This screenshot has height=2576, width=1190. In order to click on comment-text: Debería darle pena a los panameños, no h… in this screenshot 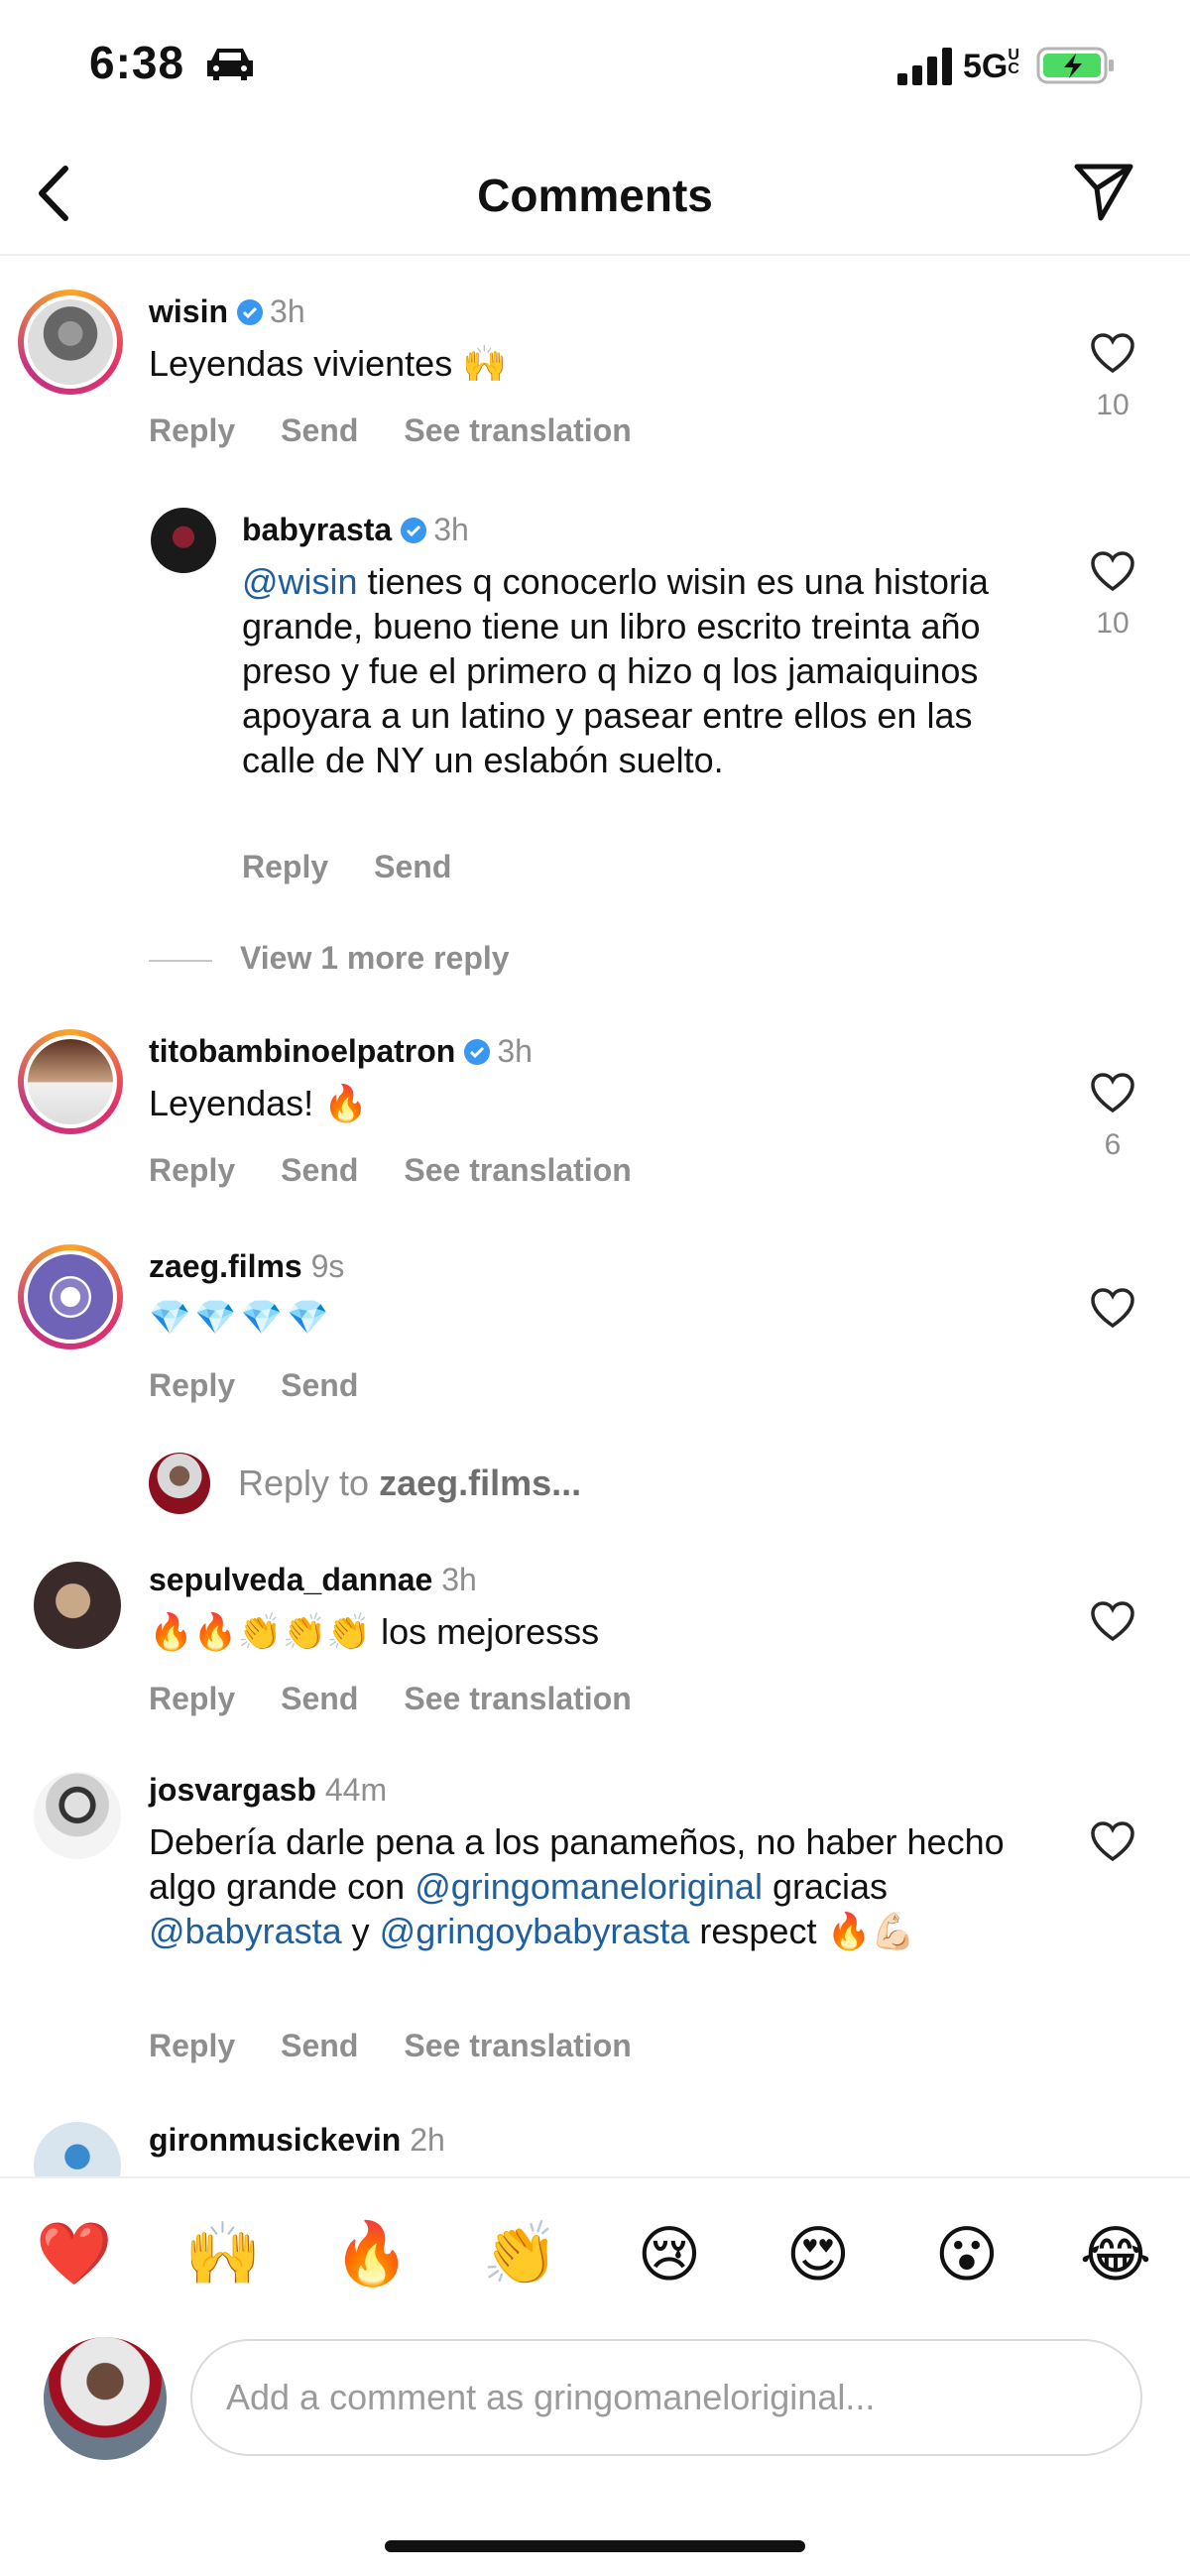, I will do `click(577, 1886)`.